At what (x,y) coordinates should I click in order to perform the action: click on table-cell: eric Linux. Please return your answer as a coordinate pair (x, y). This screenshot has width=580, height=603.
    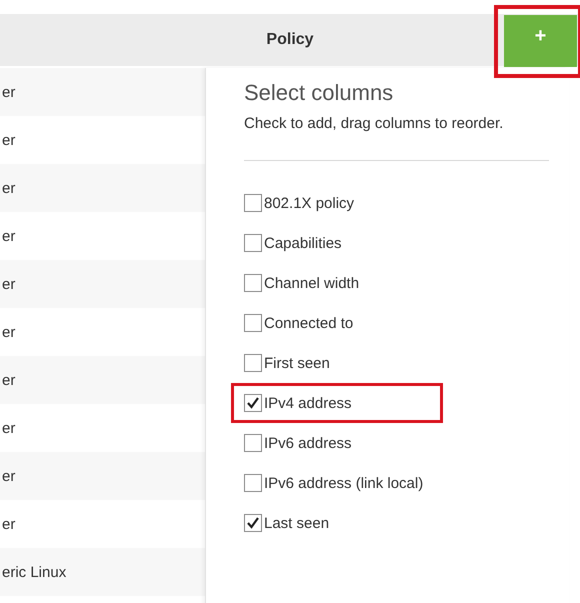
    Looking at the image, I should click on (34, 572).